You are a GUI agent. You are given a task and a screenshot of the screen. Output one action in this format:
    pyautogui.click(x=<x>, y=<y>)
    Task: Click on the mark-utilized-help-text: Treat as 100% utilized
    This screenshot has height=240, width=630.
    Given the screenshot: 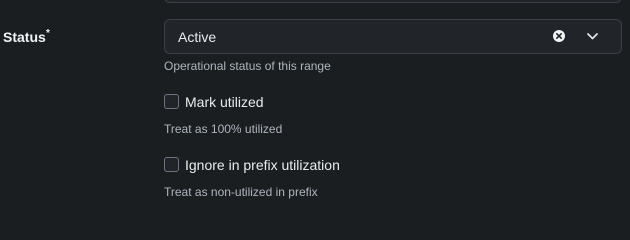 What is the action you would take?
    pyautogui.click(x=223, y=129)
    